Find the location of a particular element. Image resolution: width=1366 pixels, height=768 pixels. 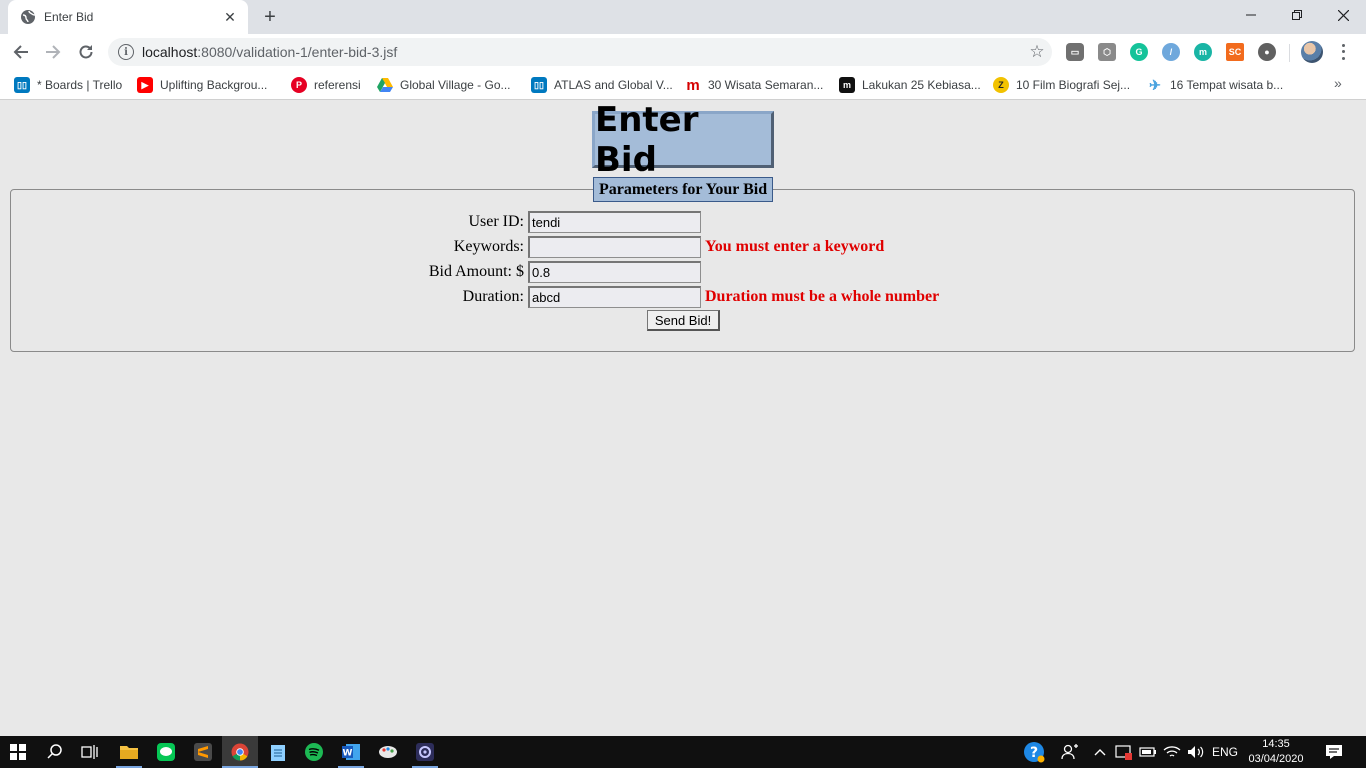

battery-icon is located at coordinates (1148, 752).